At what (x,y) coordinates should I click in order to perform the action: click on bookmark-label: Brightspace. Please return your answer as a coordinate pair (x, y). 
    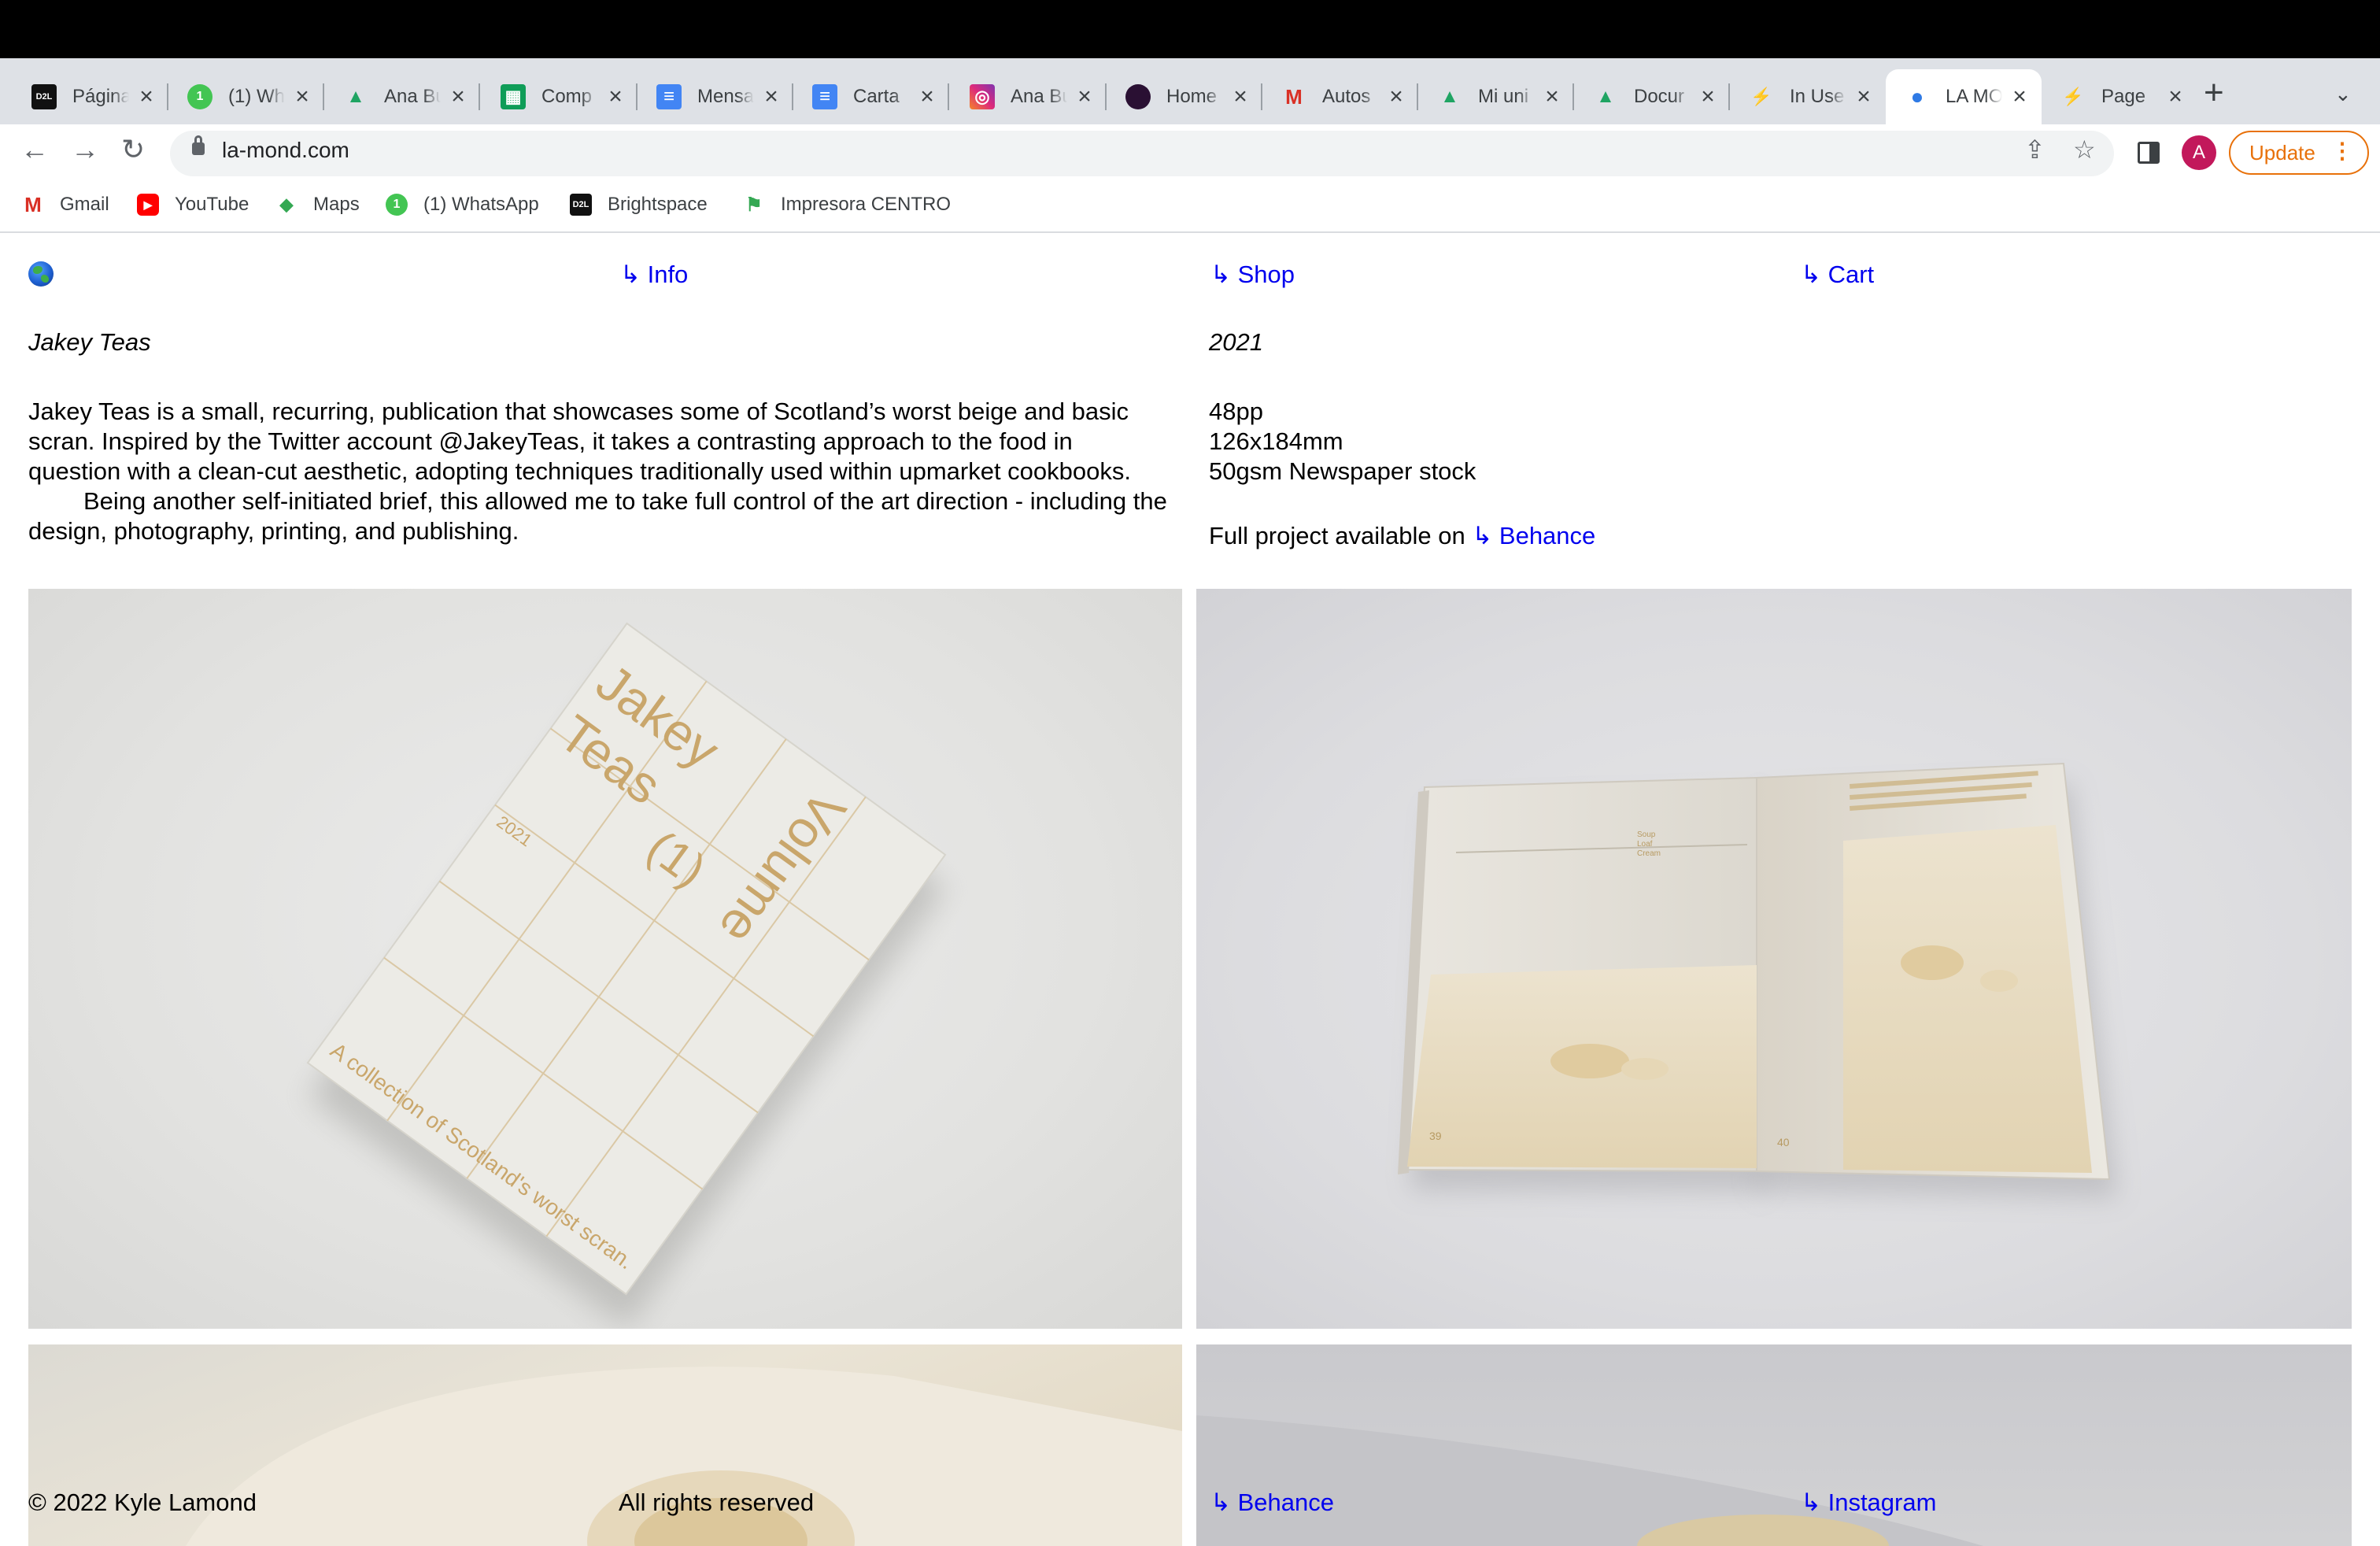
    Looking at the image, I should click on (658, 205).